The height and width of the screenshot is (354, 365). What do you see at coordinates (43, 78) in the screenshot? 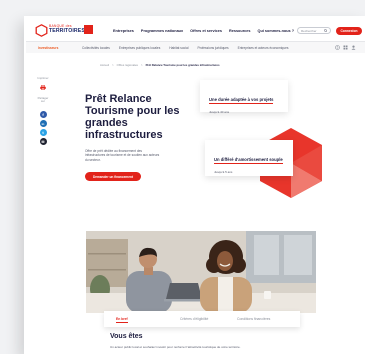
I see `print-label: Imprimer` at bounding box center [43, 78].